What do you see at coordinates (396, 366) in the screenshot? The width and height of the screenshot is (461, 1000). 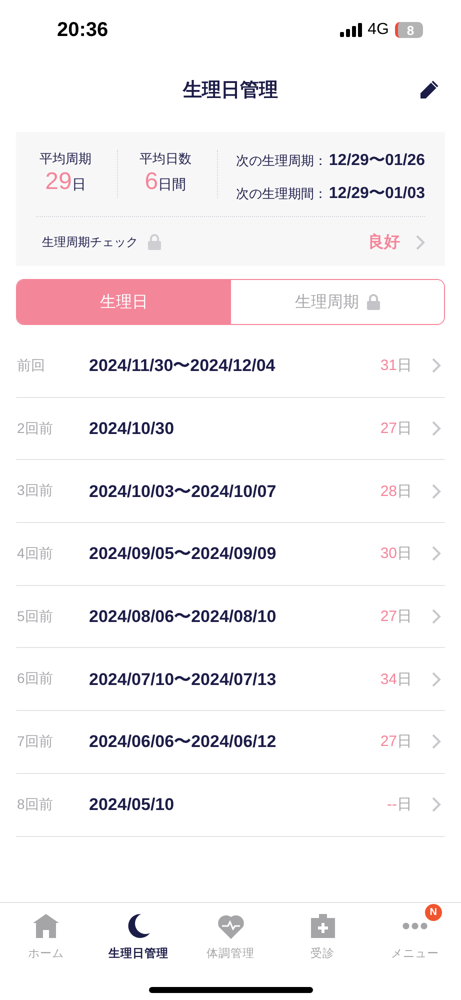 I see `cycle-days: 31日` at bounding box center [396, 366].